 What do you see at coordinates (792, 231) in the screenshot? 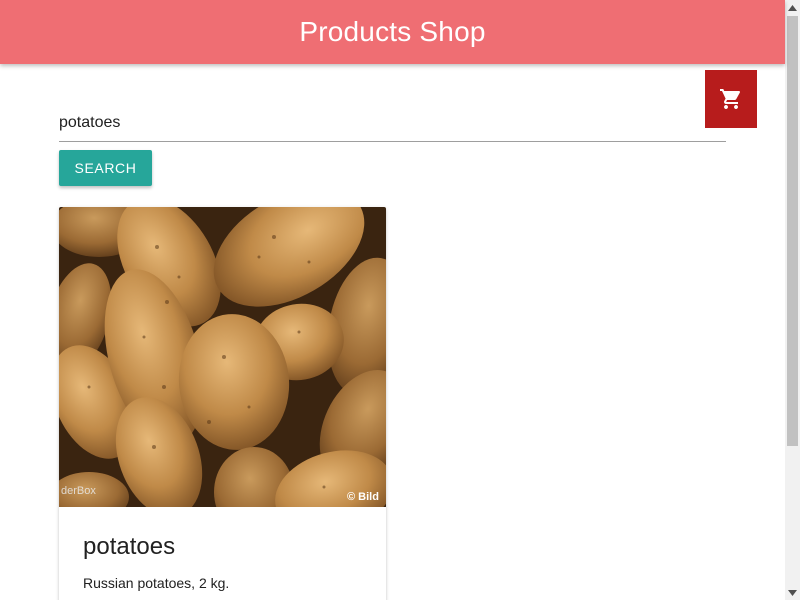
I see `scrollbar-thumb` at bounding box center [792, 231].